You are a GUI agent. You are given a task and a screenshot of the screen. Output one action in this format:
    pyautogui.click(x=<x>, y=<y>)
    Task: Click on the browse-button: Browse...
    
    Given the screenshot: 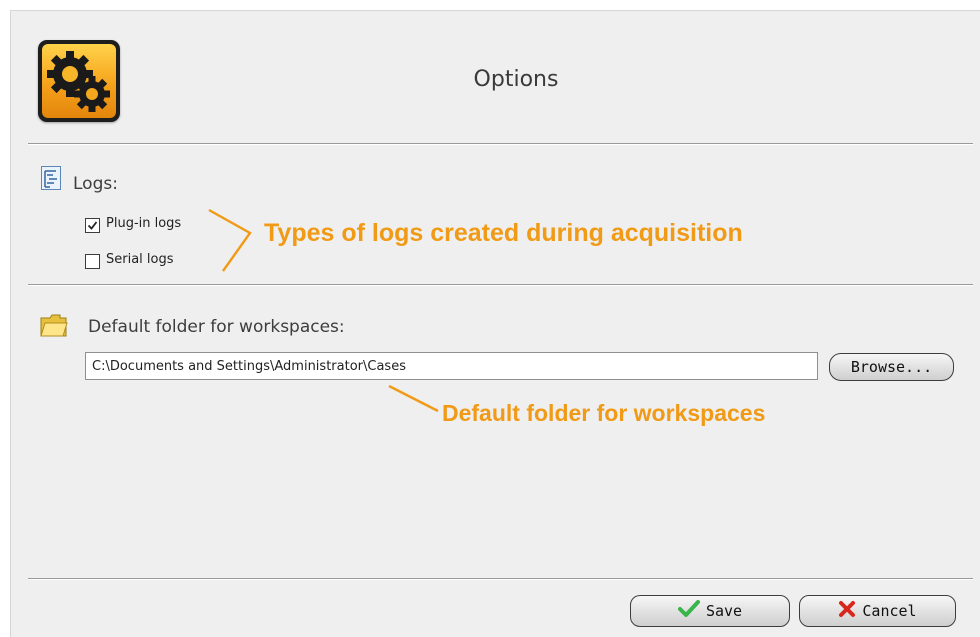 What is the action you would take?
    pyautogui.click(x=891, y=367)
    